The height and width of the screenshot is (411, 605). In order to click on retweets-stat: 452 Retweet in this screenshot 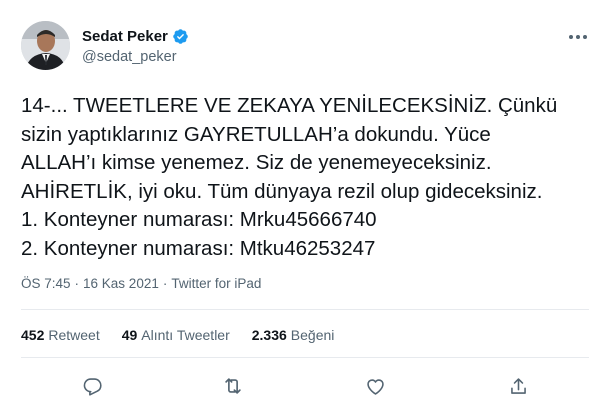, I will do `click(60, 335)`.